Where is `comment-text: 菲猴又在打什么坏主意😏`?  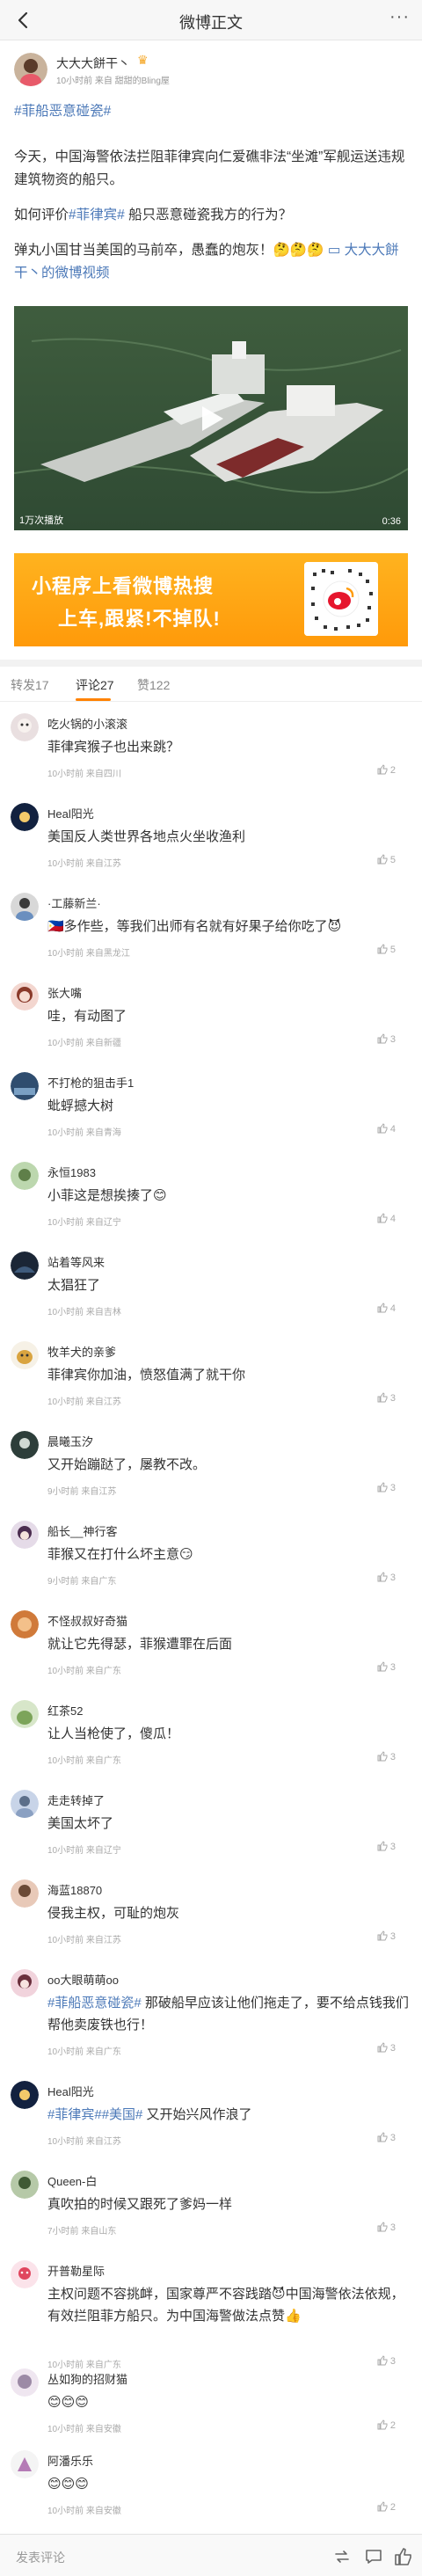
comment-text: 菲猴又在打什么坏主意😏 is located at coordinates (120, 1554).